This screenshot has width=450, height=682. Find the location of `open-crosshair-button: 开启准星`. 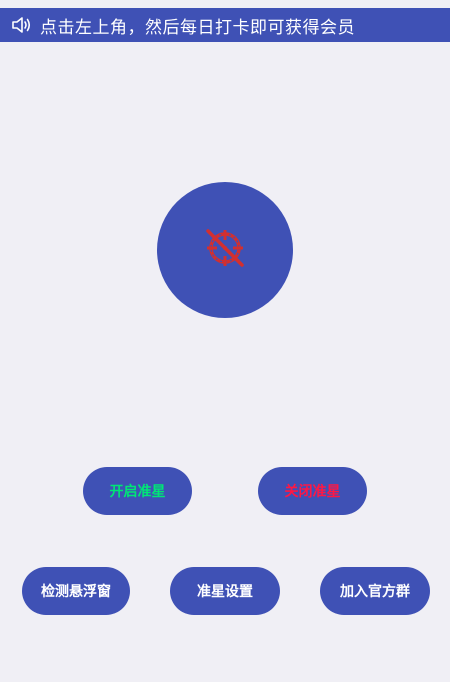

open-crosshair-button: 开启准星 is located at coordinates (137, 491).